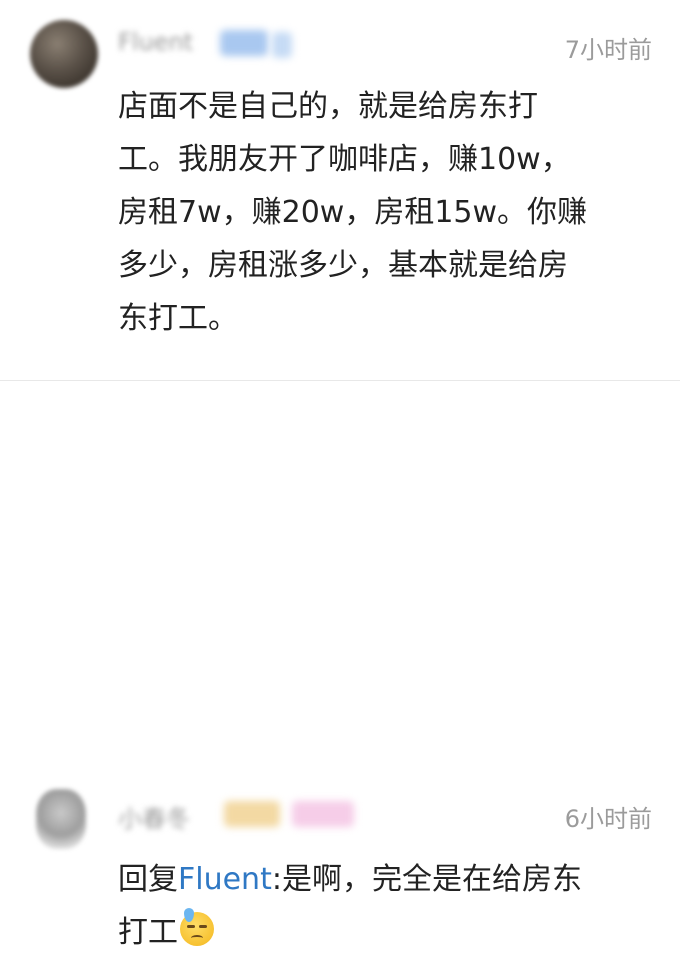 The width and height of the screenshot is (680, 959). Describe the element at coordinates (148, 879) in the screenshot. I see `reply-prefix: 回复` at that location.